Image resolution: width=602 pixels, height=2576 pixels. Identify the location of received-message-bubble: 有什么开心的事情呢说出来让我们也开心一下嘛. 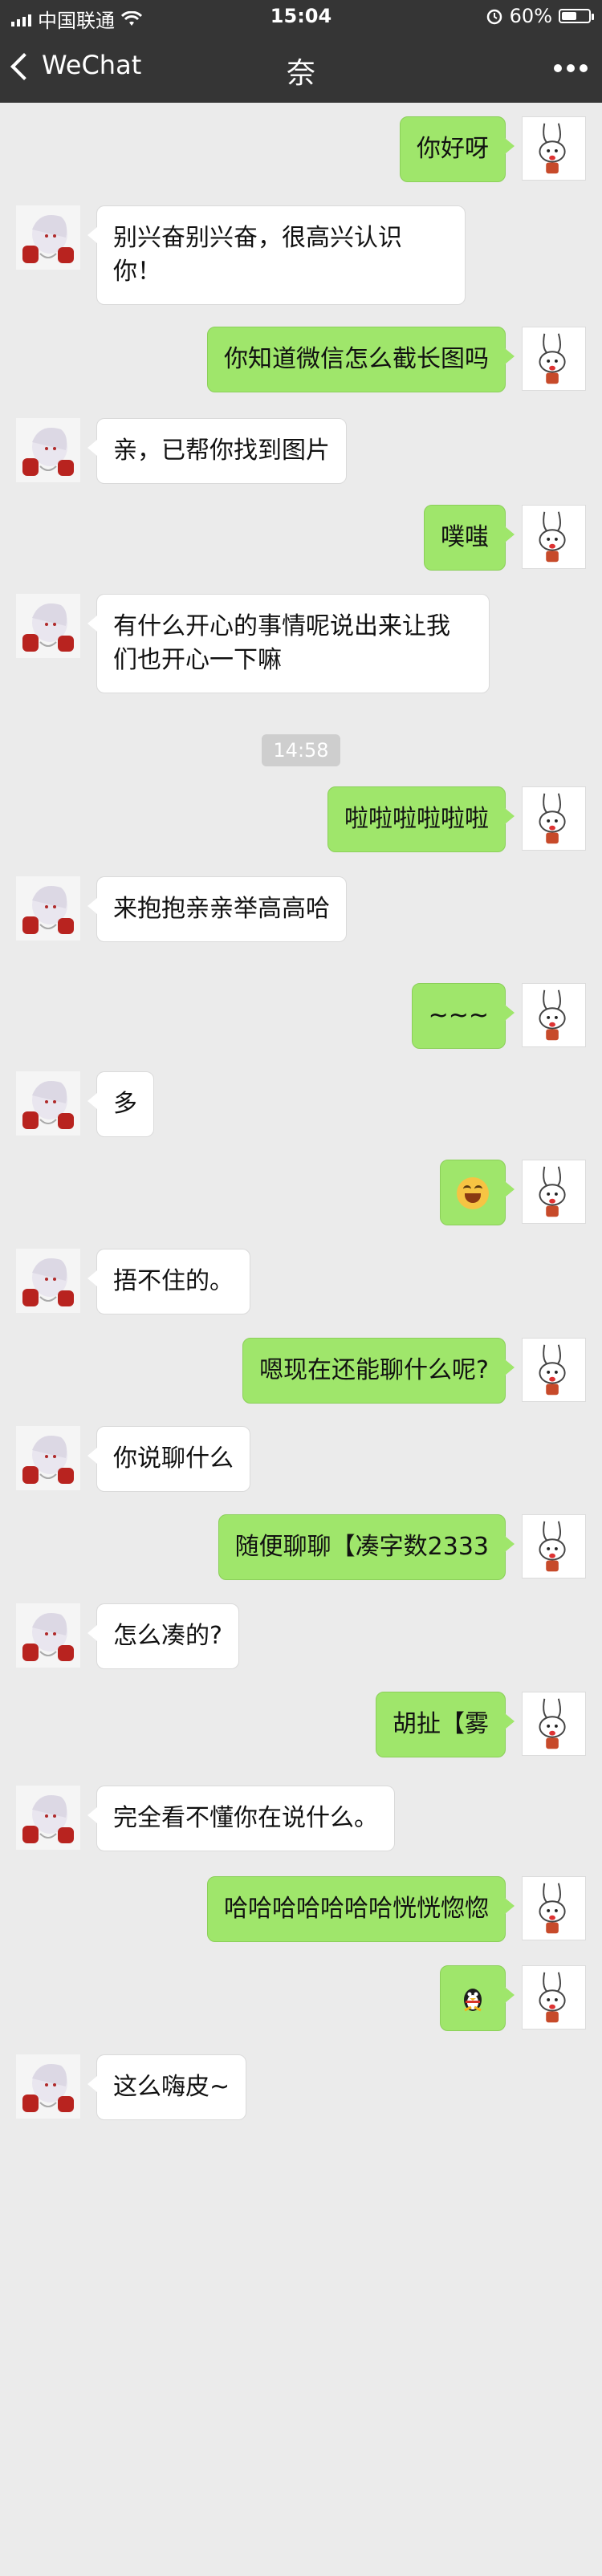
(288, 643).